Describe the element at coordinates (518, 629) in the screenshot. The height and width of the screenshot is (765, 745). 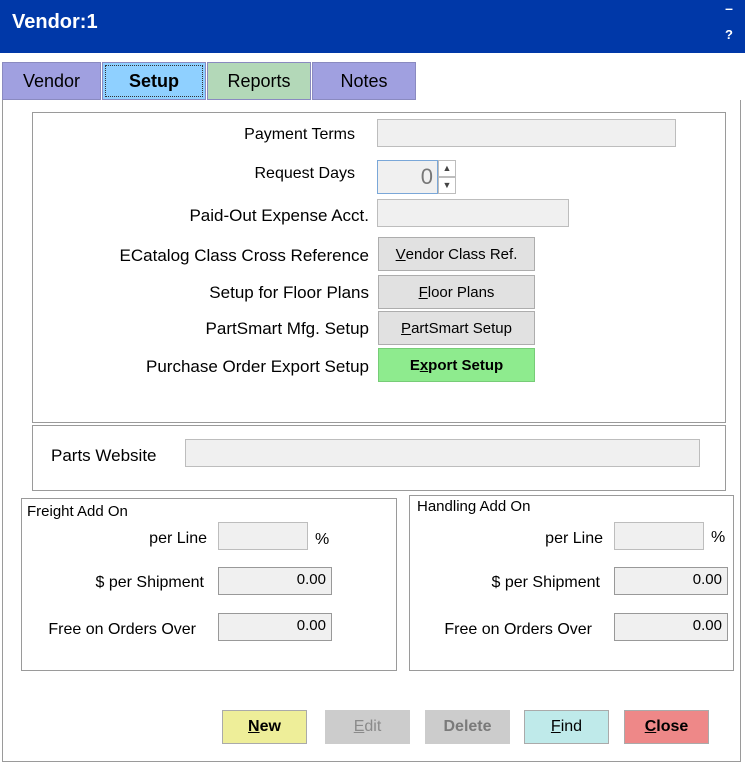
I see `handling-free-over-label: Free on Orders Over` at that location.